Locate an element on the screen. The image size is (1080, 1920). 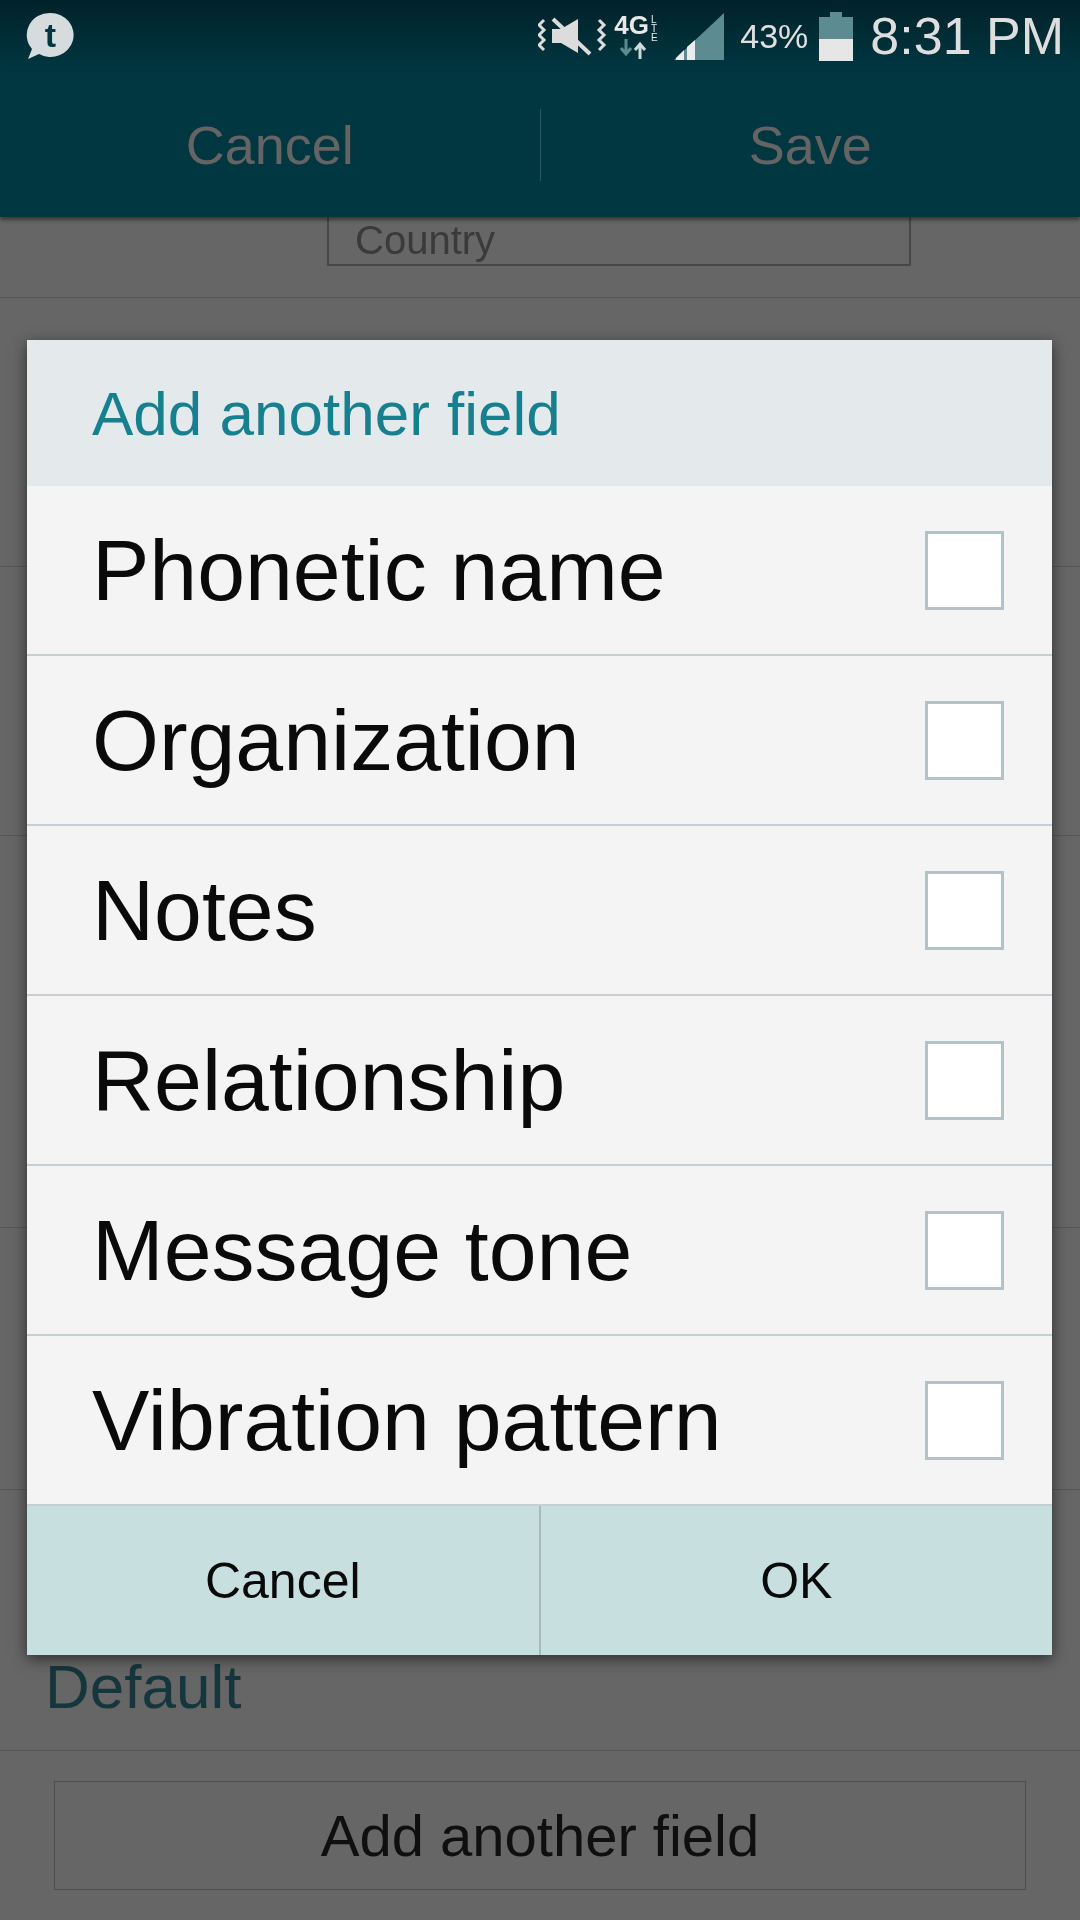
dialog-title: Add another field is located at coordinates (539, 413).